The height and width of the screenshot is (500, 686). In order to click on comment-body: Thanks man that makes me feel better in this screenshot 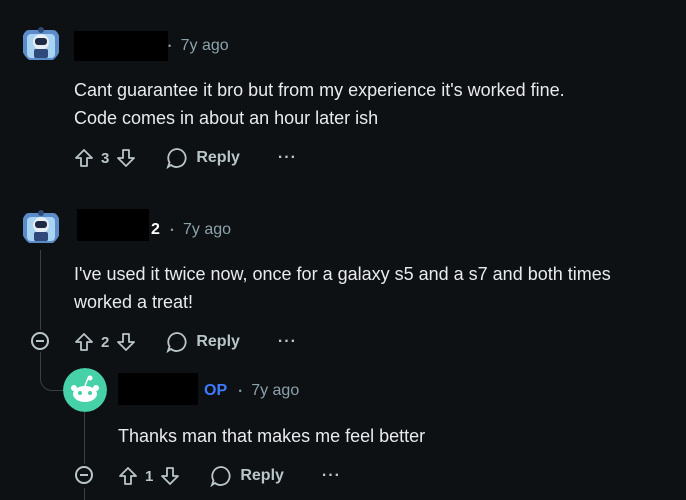, I will do `click(271, 436)`.